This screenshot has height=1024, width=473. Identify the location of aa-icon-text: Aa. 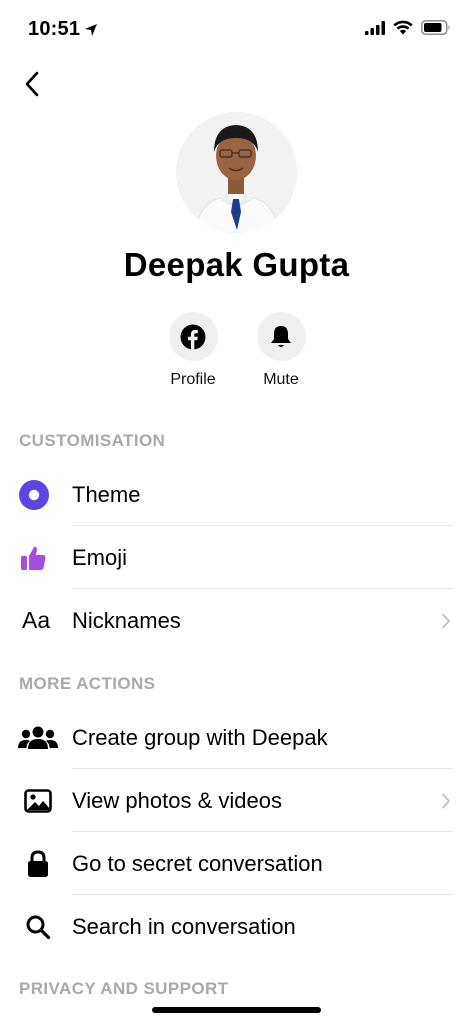
(36, 620).